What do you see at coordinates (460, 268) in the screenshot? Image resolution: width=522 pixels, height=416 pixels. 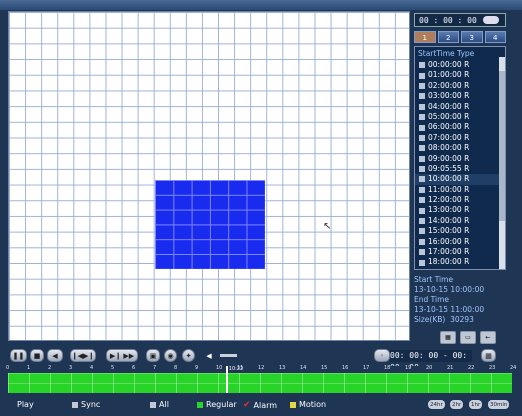 I see `list-item: 19:00:00 R` at bounding box center [460, 268].